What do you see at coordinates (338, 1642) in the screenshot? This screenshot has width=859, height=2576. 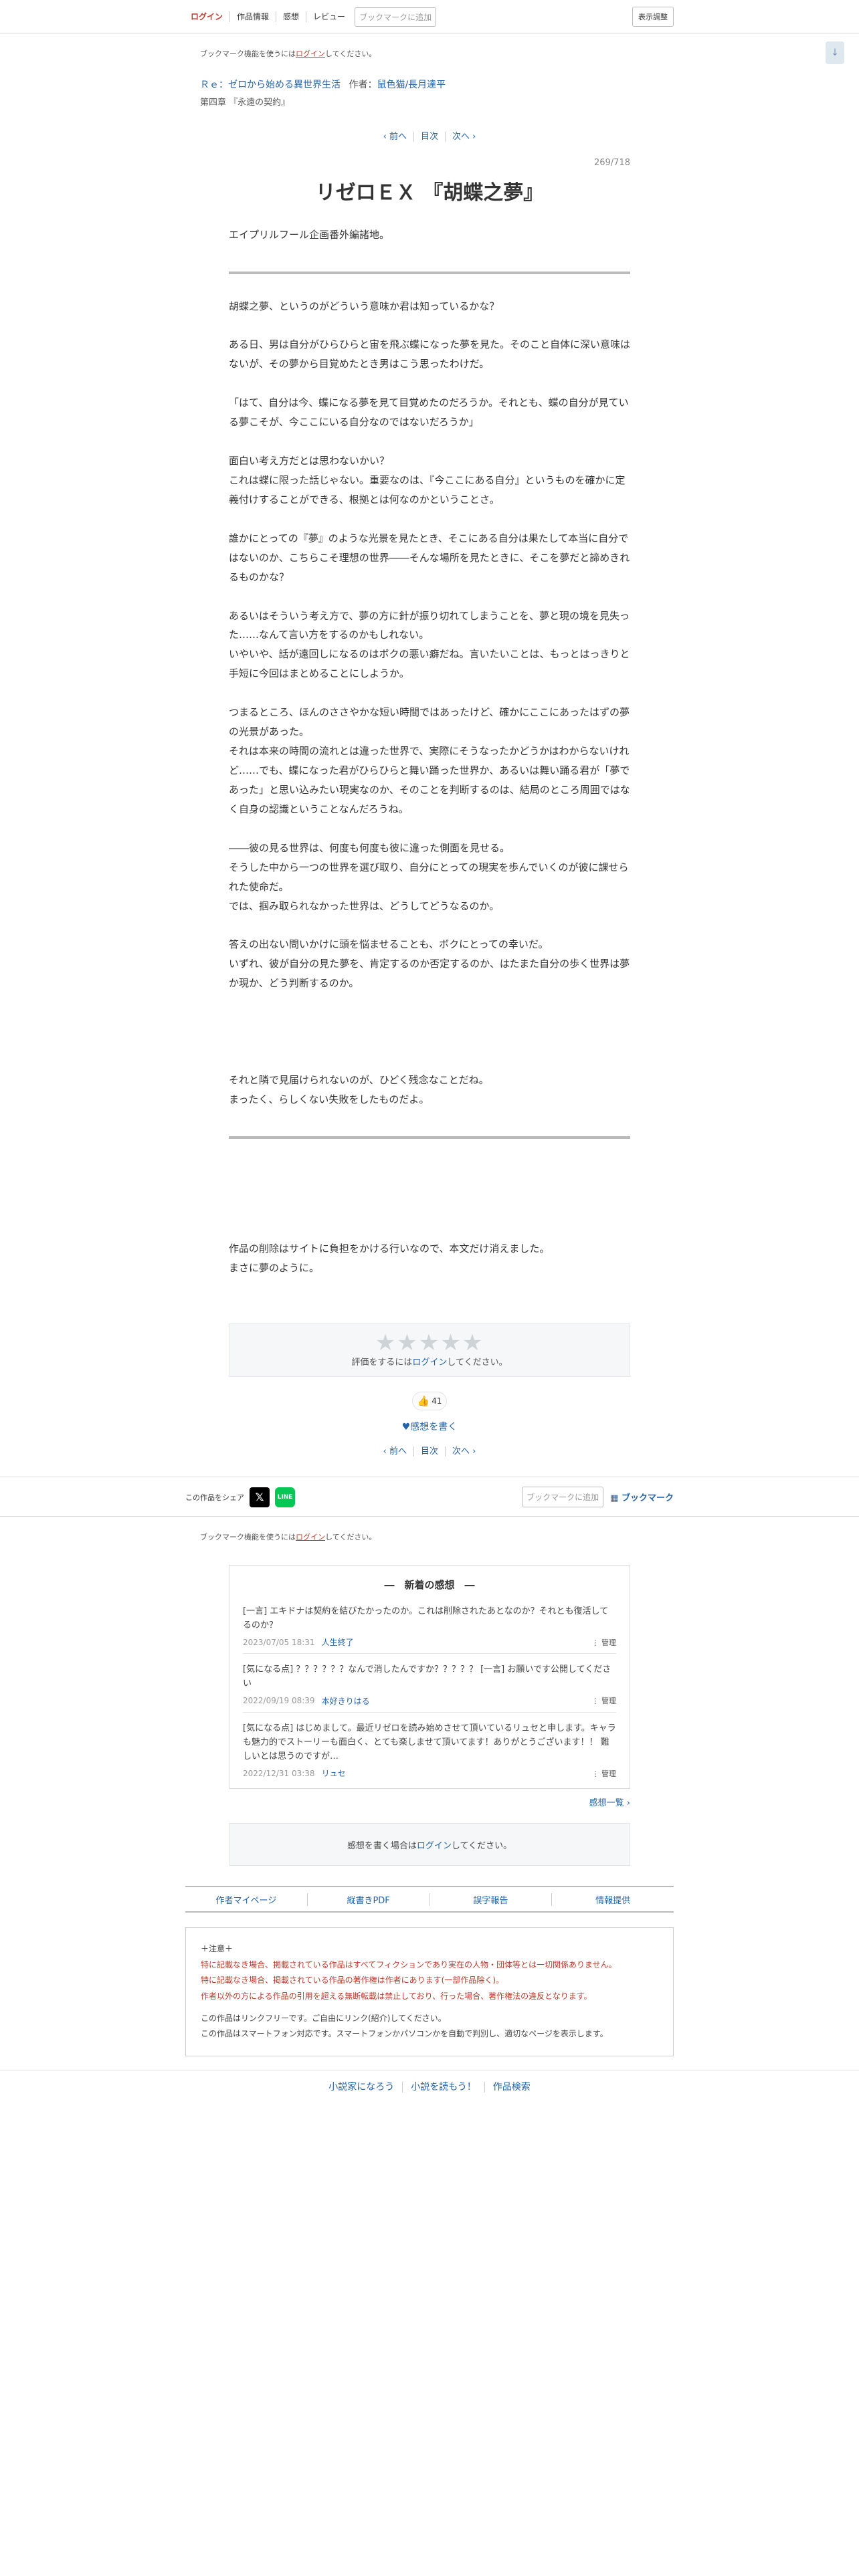 I see `impression-user-link: 人生終了` at bounding box center [338, 1642].